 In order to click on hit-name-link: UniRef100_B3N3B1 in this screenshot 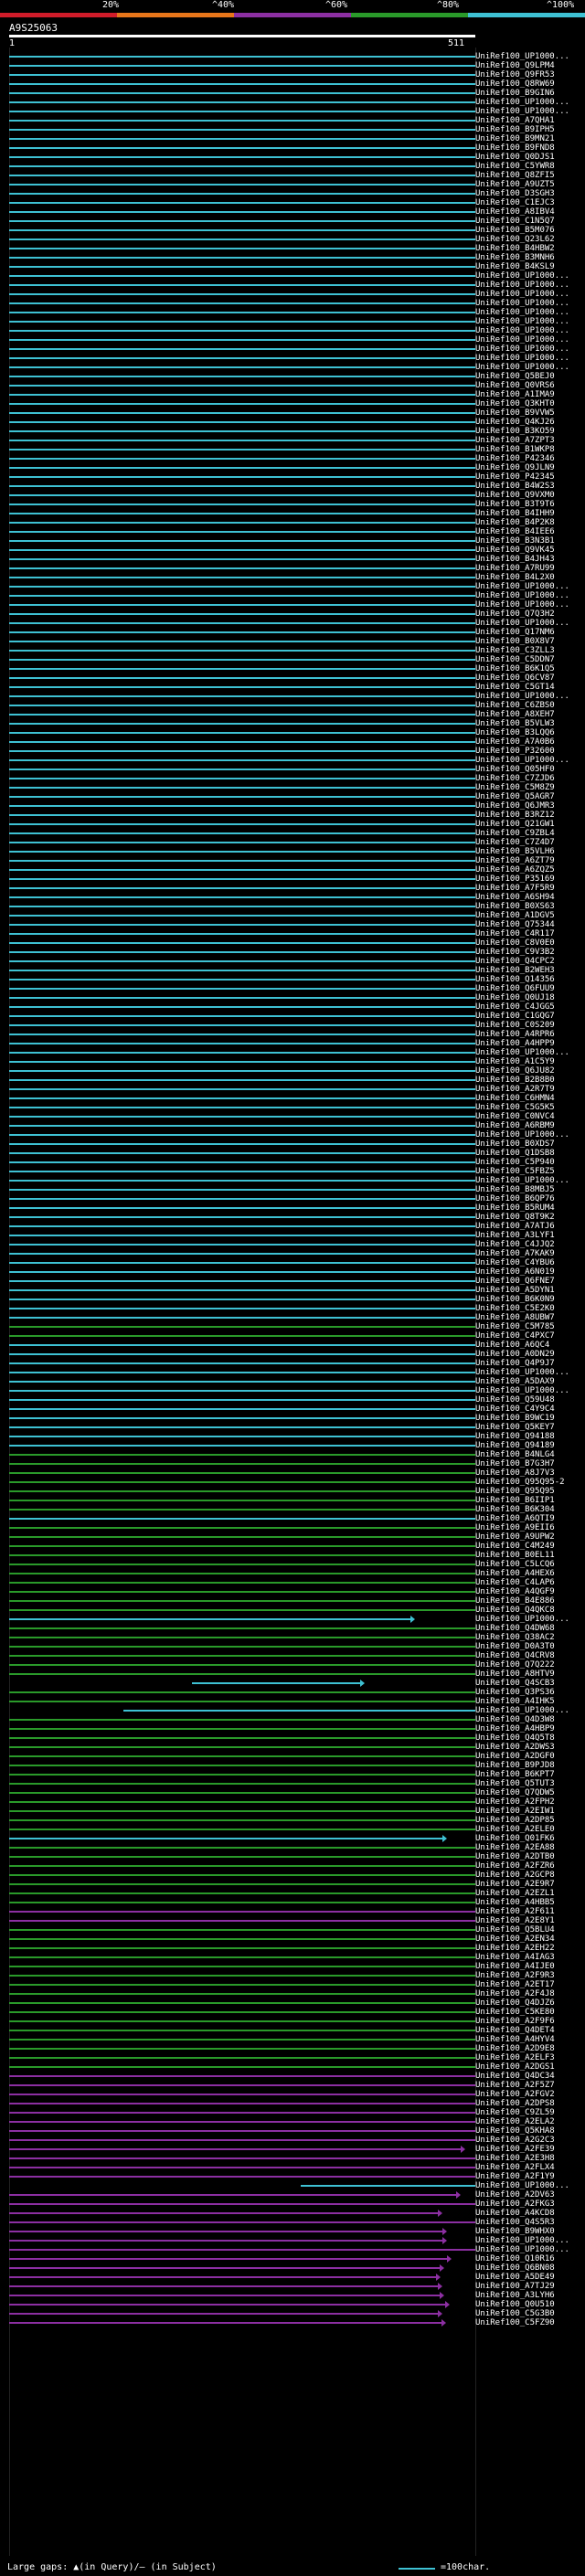, I will do `click(515, 541)`.